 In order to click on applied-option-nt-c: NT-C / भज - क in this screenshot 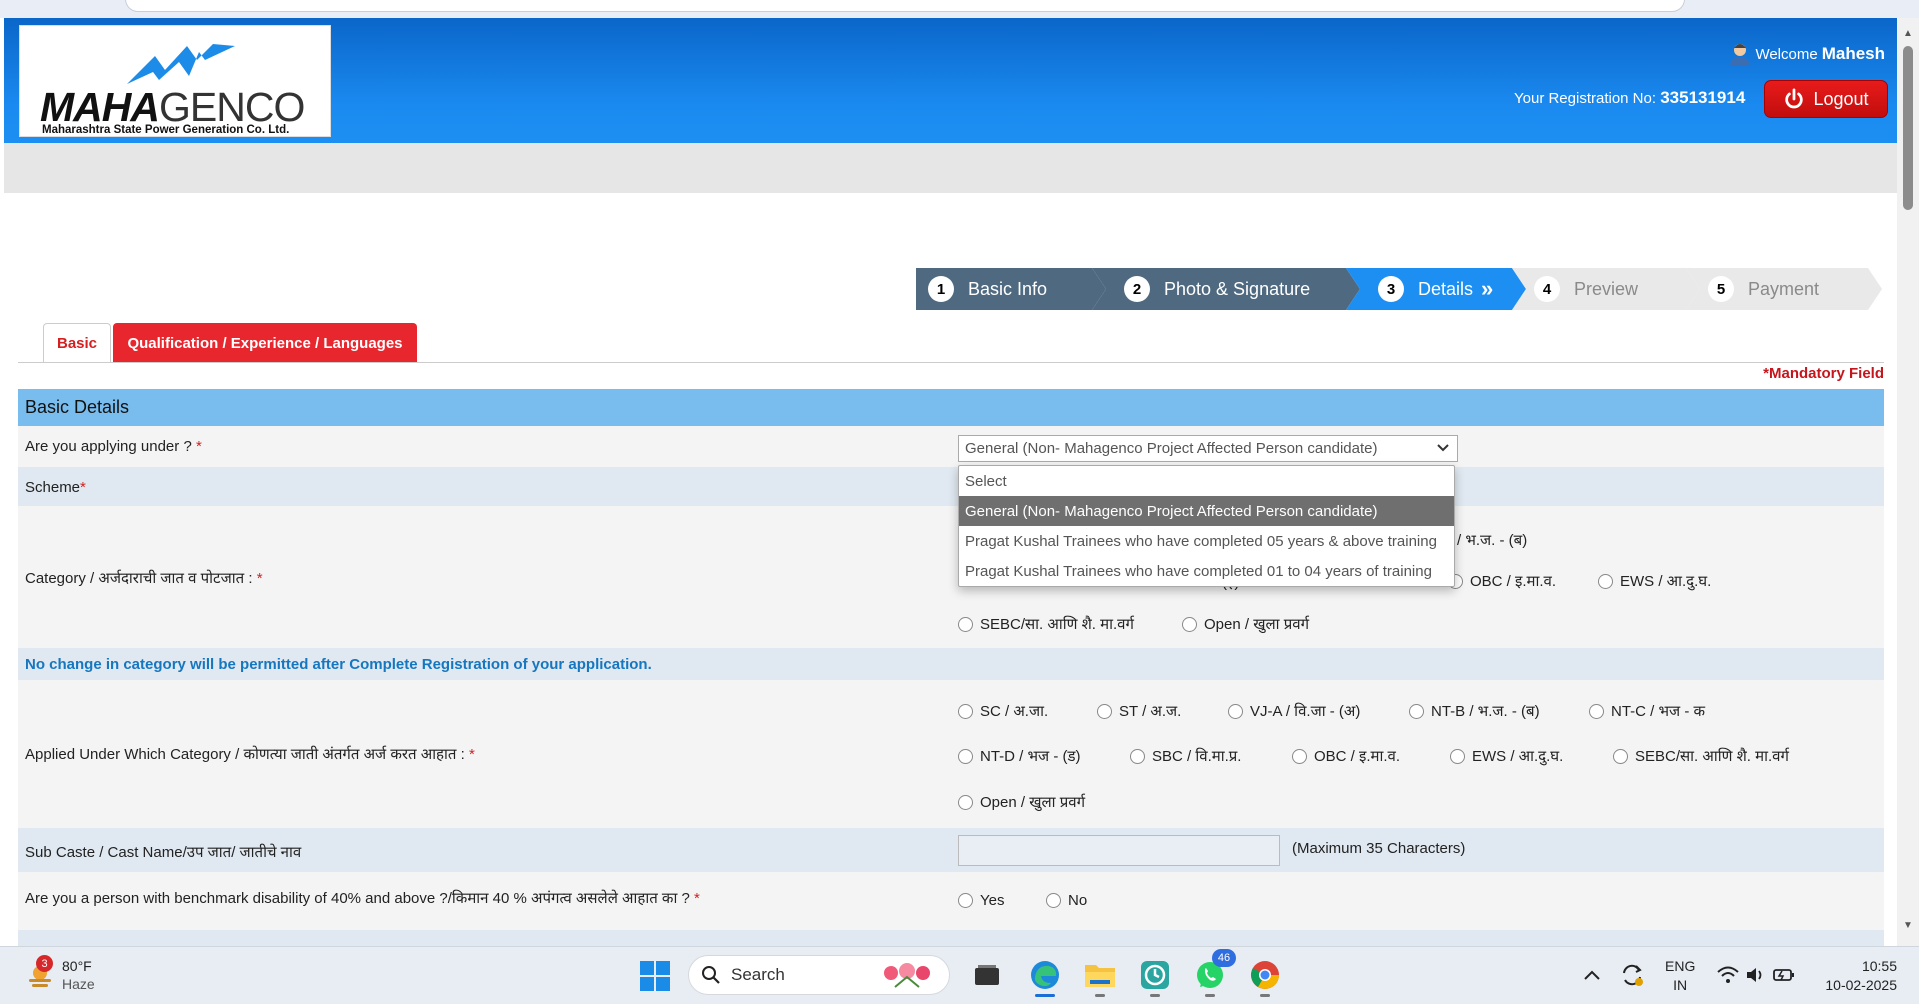, I will do `click(1647, 711)`.